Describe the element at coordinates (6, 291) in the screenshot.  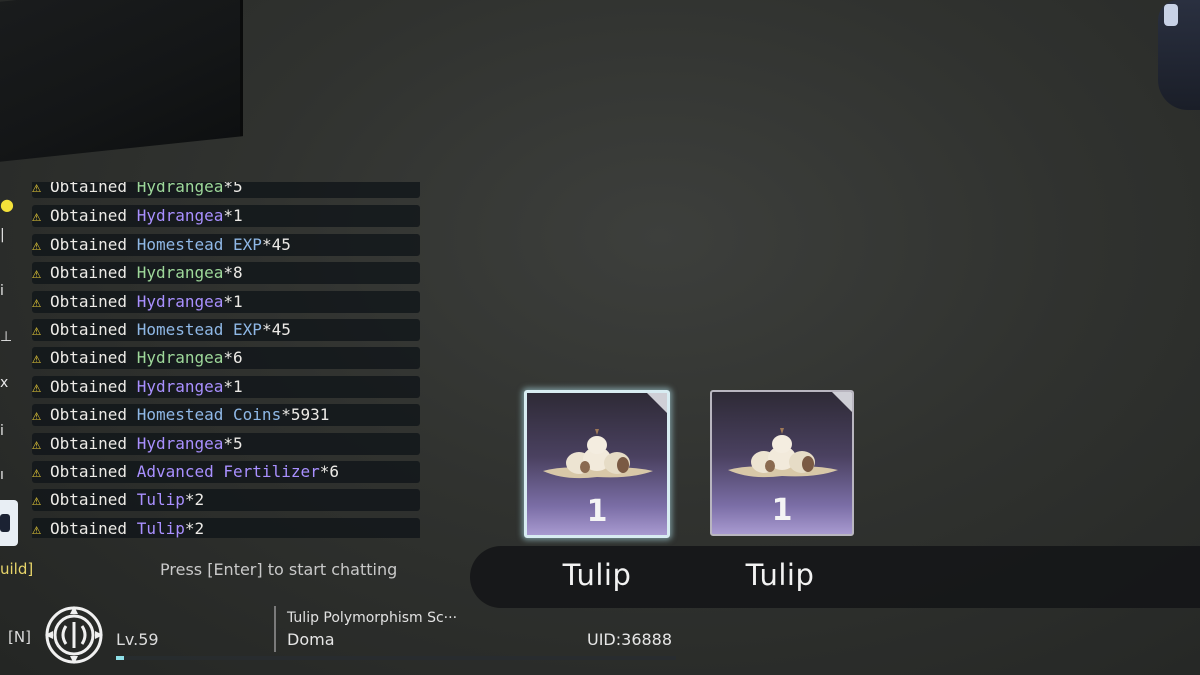
I see `channel-icon-2: i` at that location.